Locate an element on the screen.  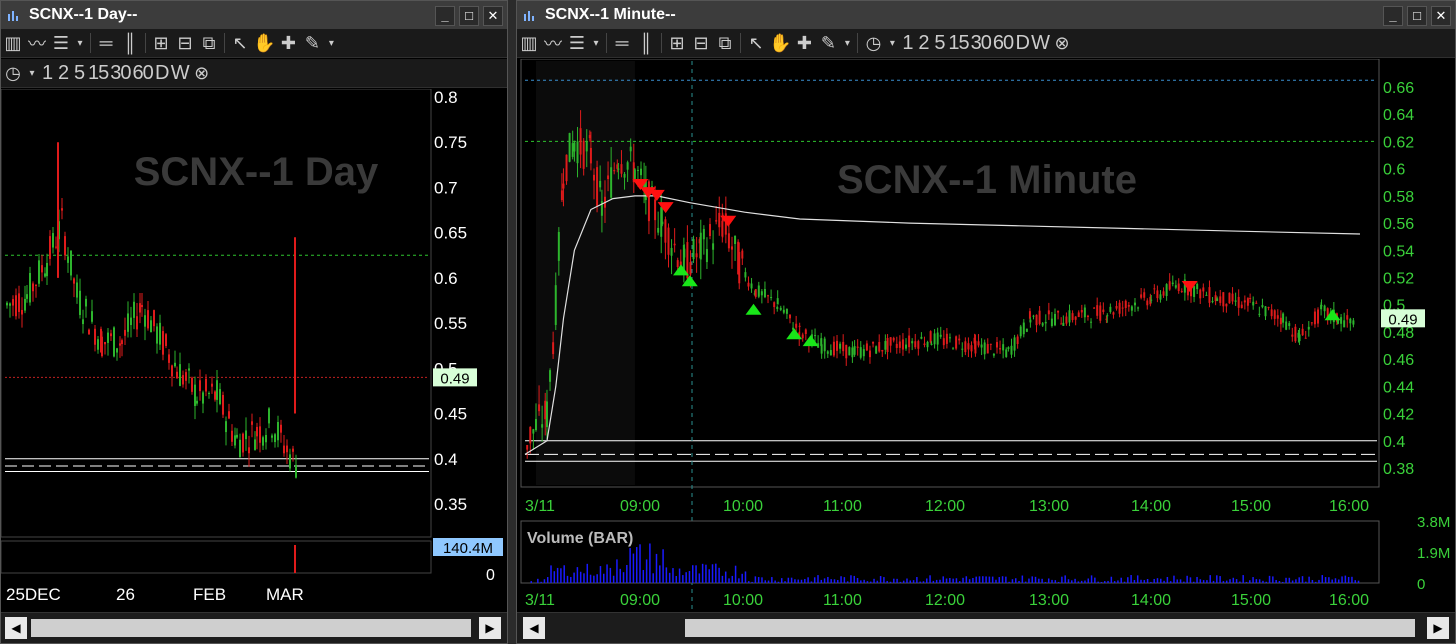
y-tick-label: 0.54 is located at coordinates (1398, 251).